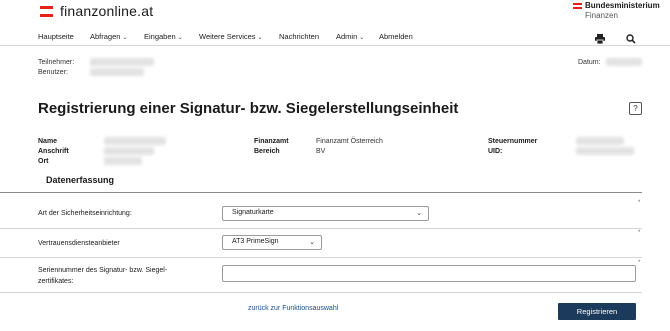 The height and width of the screenshot is (331, 670). I want to click on nav-item-label: Nachrichten, so click(299, 36).